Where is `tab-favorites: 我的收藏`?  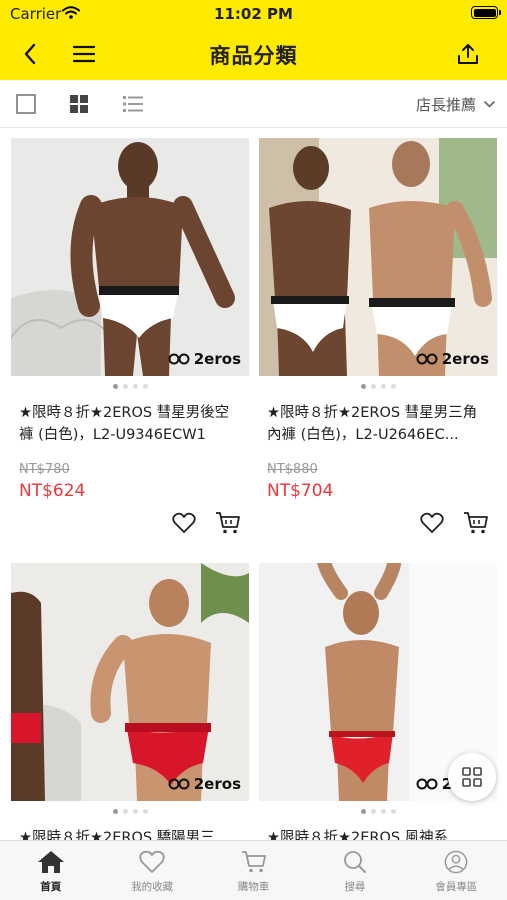
tab-favorites: 我的收藏 is located at coordinates (151, 870).